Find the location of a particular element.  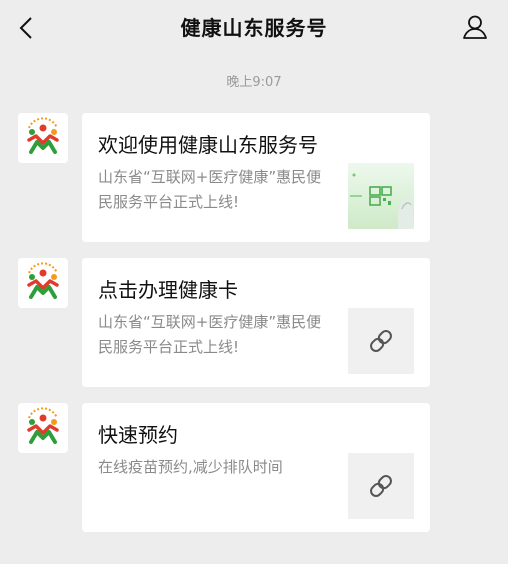

message-title: 欢迎使用健康山东服务号 is located at coordinates (208, 145).